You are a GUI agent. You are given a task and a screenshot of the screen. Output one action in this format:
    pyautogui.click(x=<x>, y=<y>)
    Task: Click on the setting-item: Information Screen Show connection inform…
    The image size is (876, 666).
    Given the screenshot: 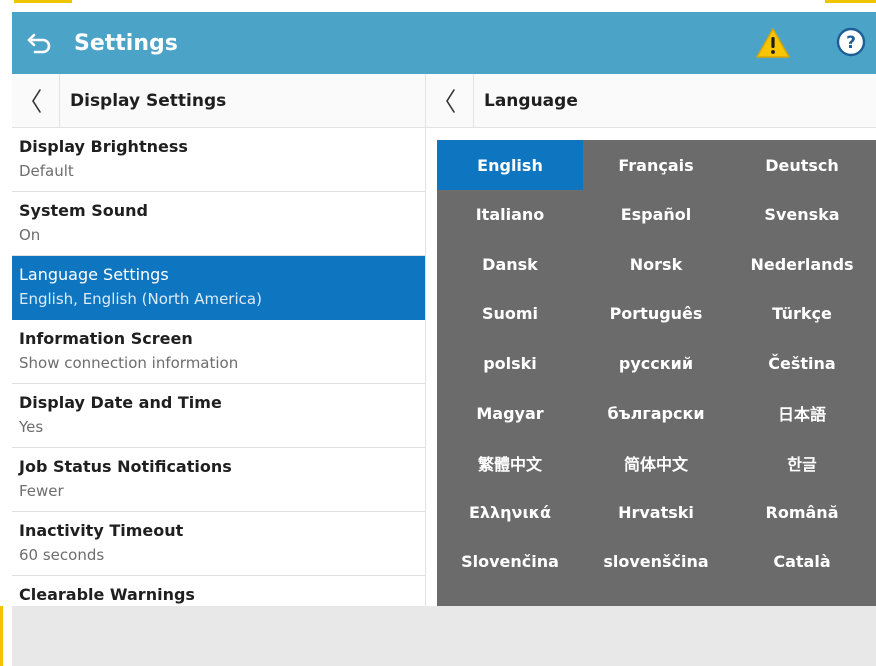 What is the action you would take?
    pyautogui.click(x=218, y=352)
    